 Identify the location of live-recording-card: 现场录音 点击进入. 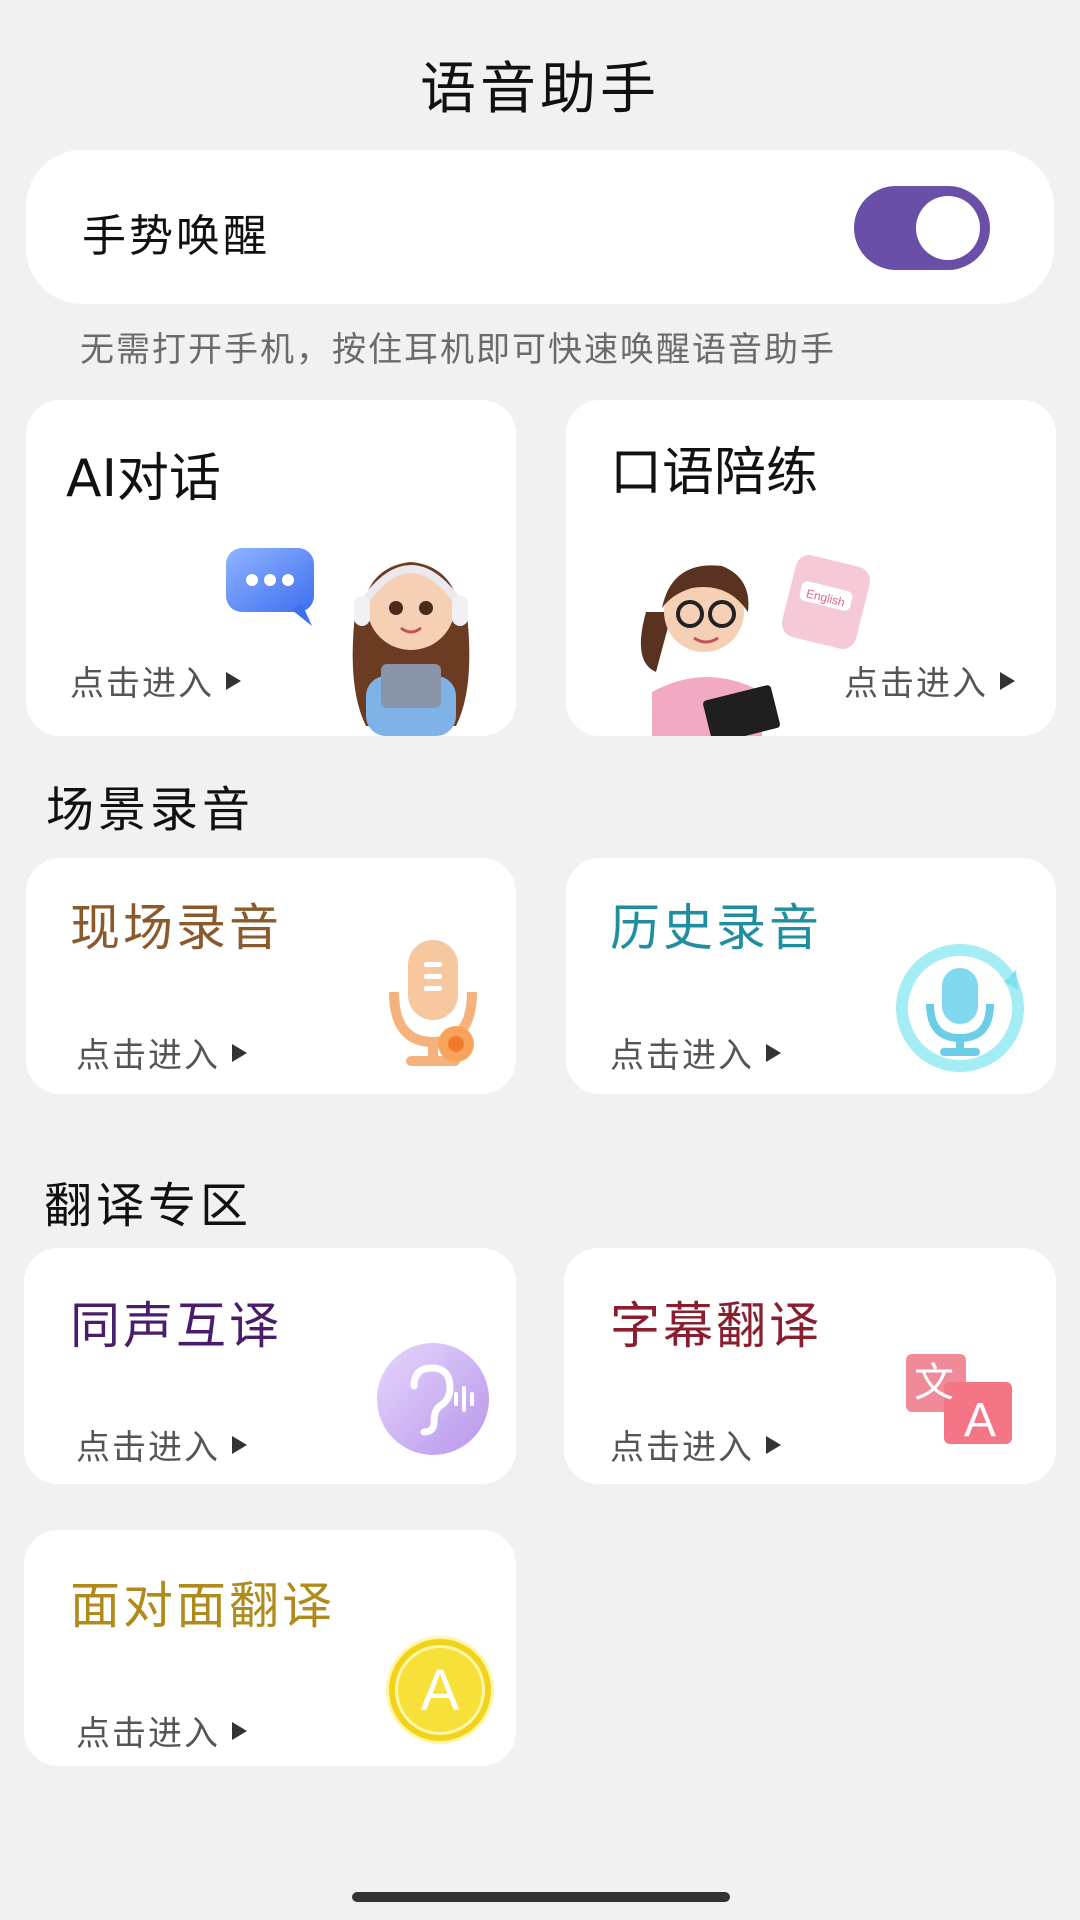
(271, 976).